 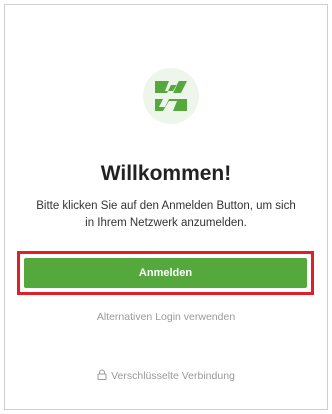 I want to click on secure-connection-info: Verschlüsselte Verbindung, so click(x=166, y=376).